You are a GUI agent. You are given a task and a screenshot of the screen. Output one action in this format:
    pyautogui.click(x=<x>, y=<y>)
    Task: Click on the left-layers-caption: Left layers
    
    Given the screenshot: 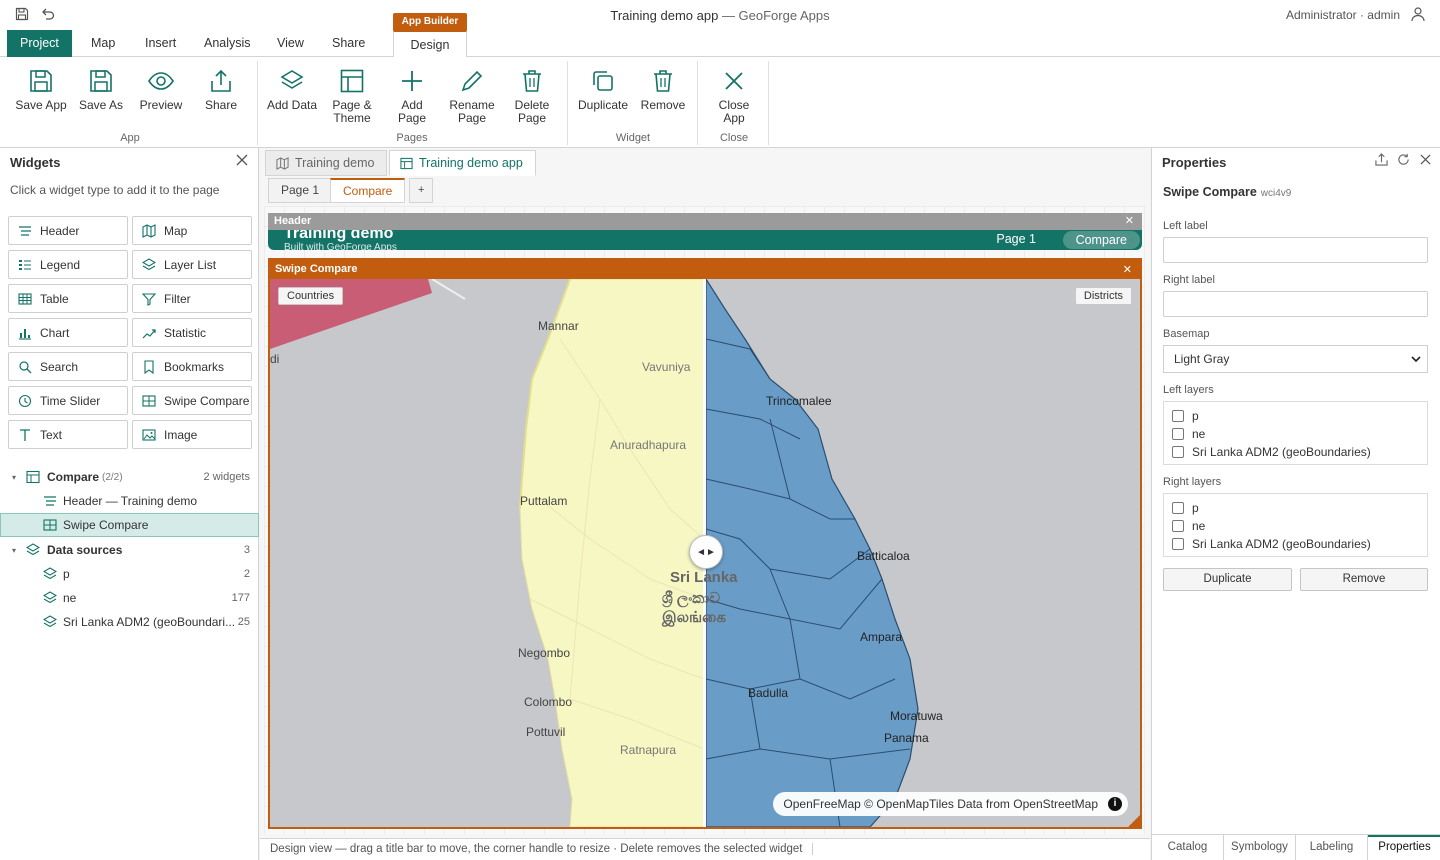 What is the action you would take?
    pyautogui.click(x=1188, y=390)
    